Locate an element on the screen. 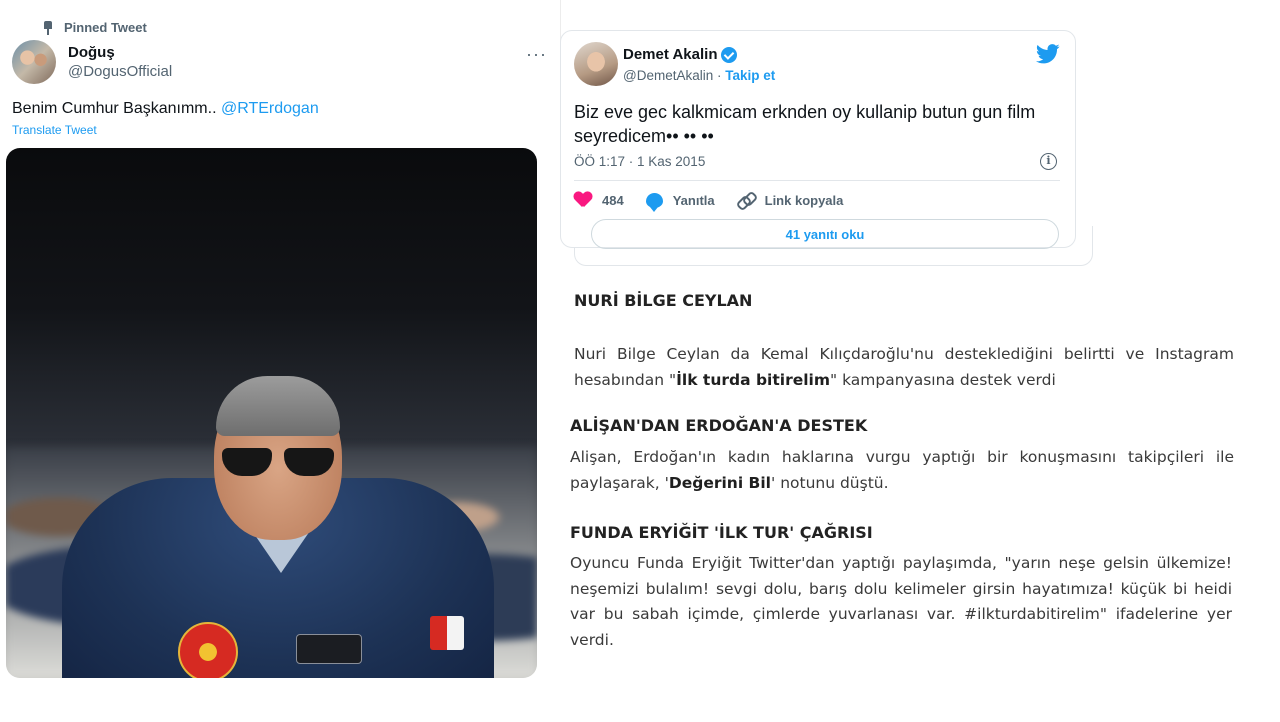 This screenshot has height=722, width=1280. heart-icon is located at coordinates (583, 200).